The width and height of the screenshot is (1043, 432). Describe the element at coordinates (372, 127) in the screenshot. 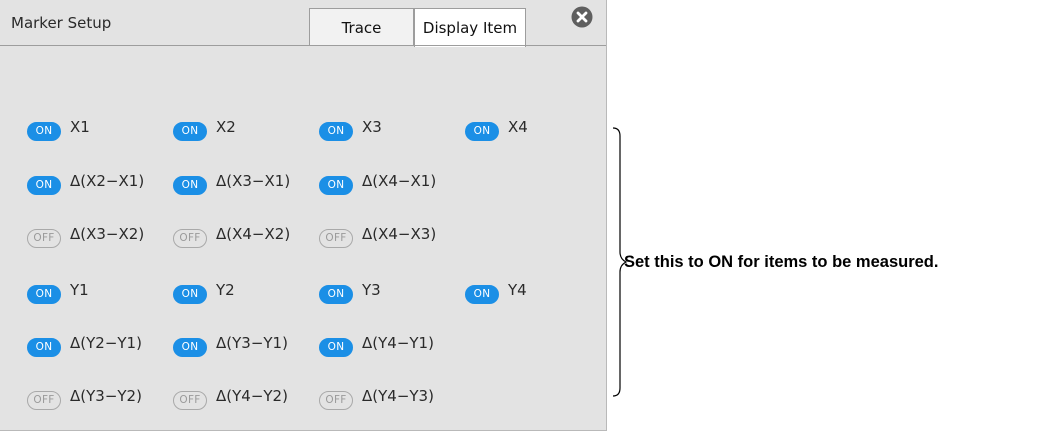

I see `display-item-label: X3` at that location.